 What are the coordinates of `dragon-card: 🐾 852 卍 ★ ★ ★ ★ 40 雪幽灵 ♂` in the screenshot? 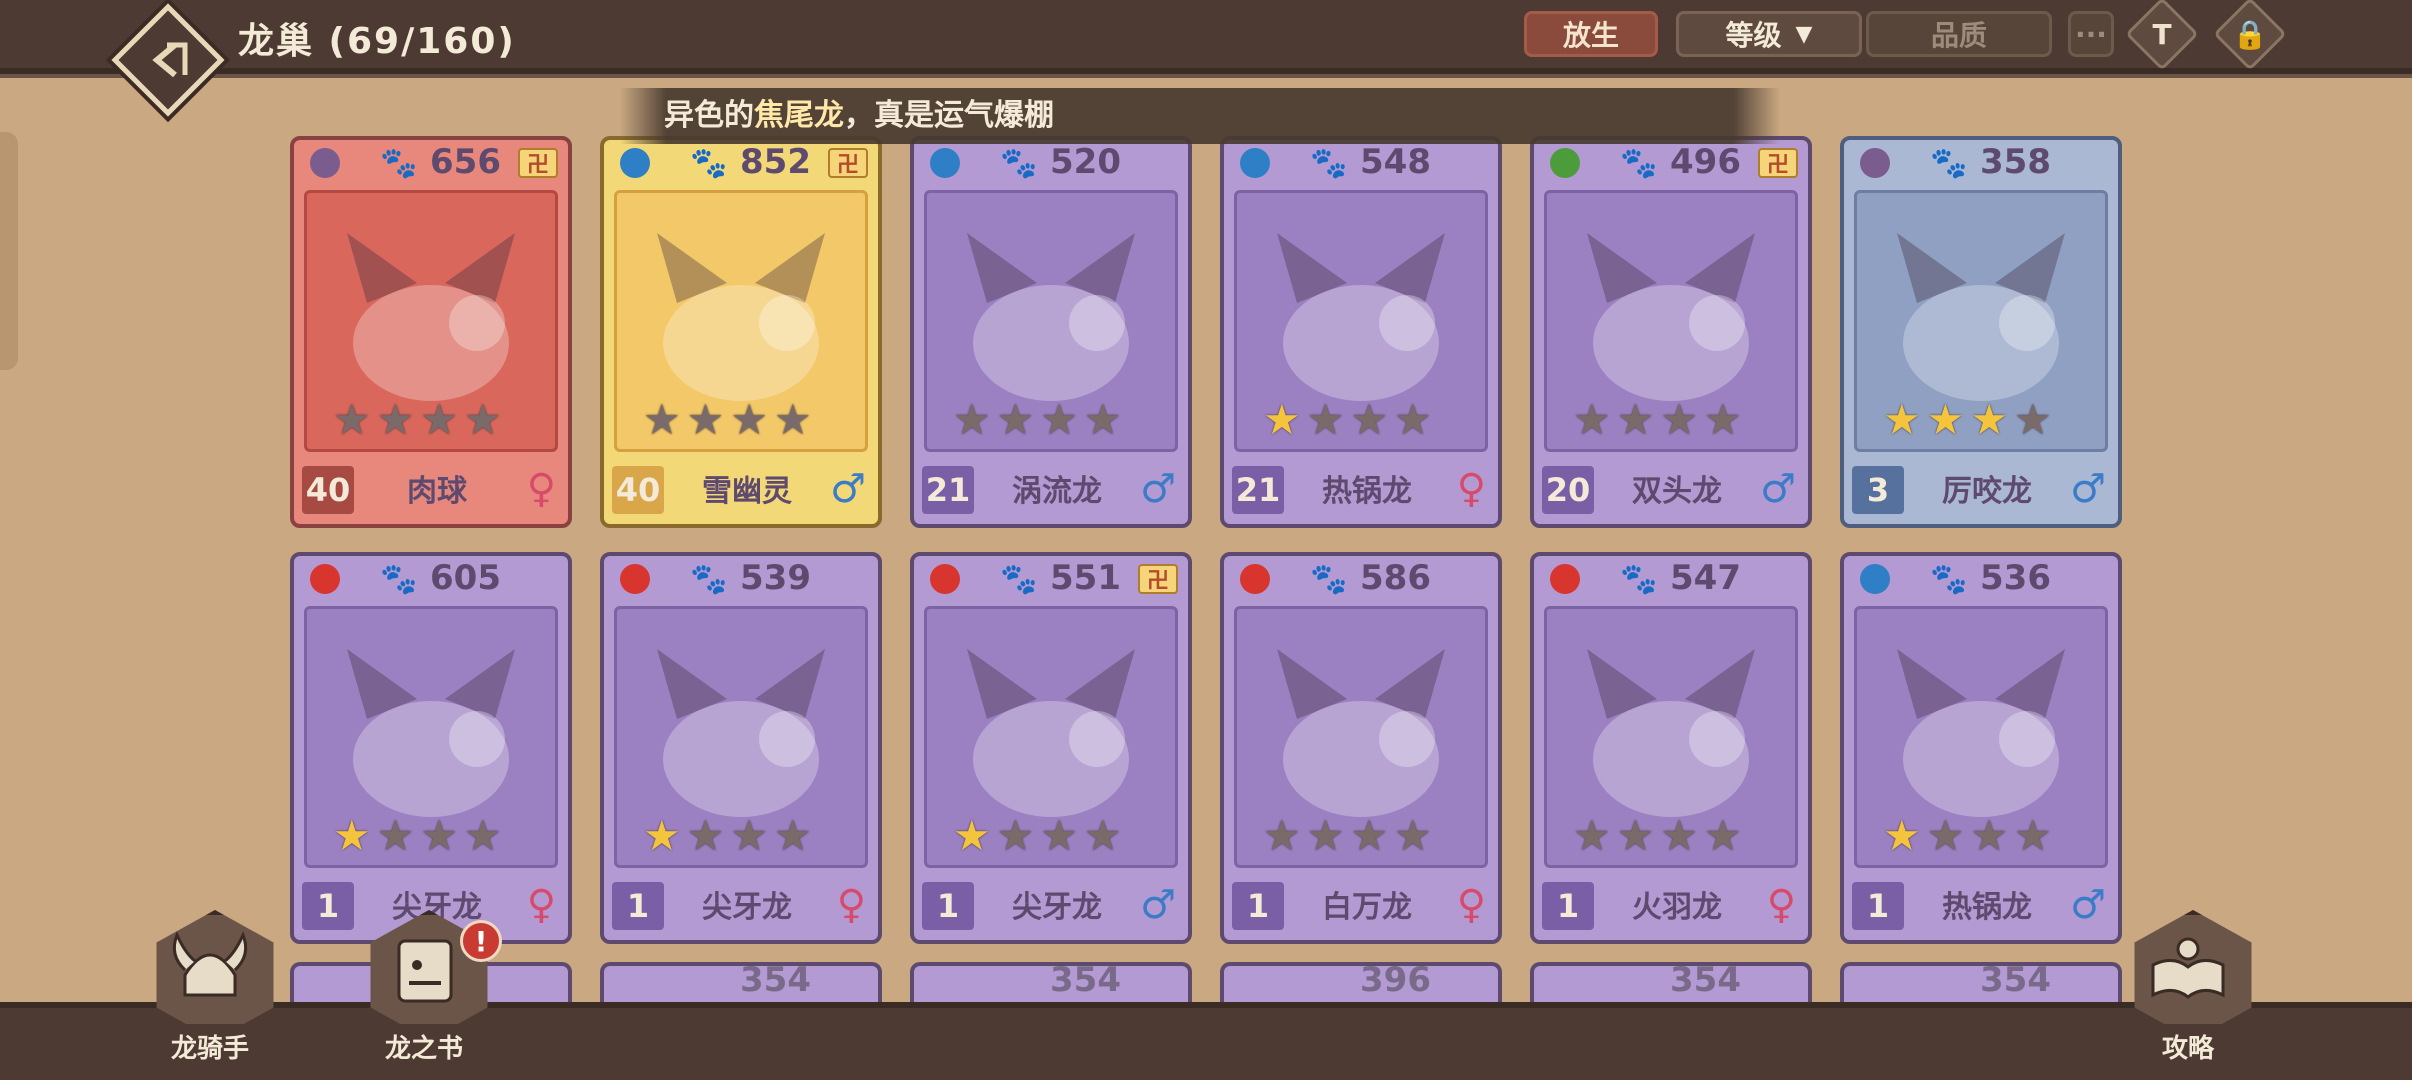 It's located at (741, 332).